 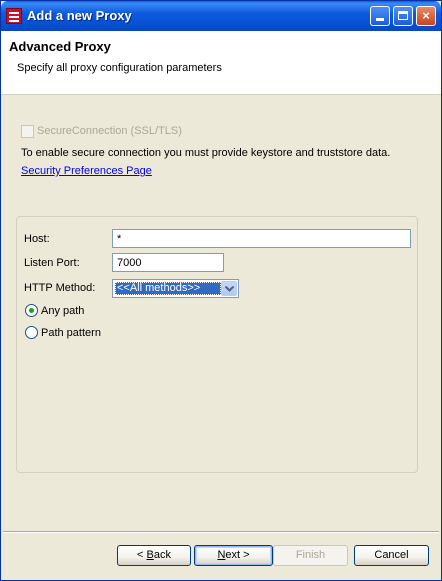 What do you see at coordinates (310, 555) in the screenshot?
I see `finish-button: Finish` at bounding box center [310, 555].